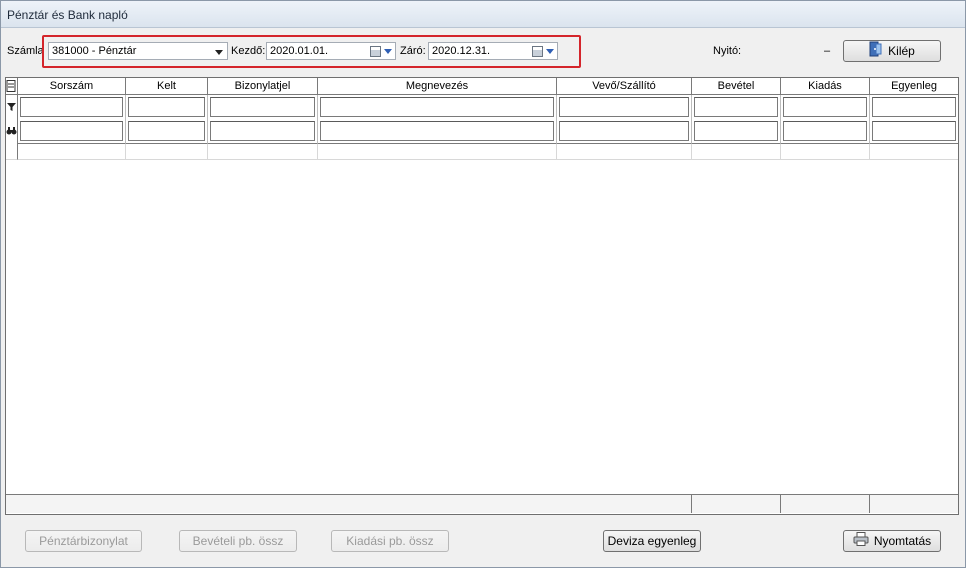  Describe the element at coordinates (827, 51) in the screenshot. I see `opening-balance-value: –` at that location.